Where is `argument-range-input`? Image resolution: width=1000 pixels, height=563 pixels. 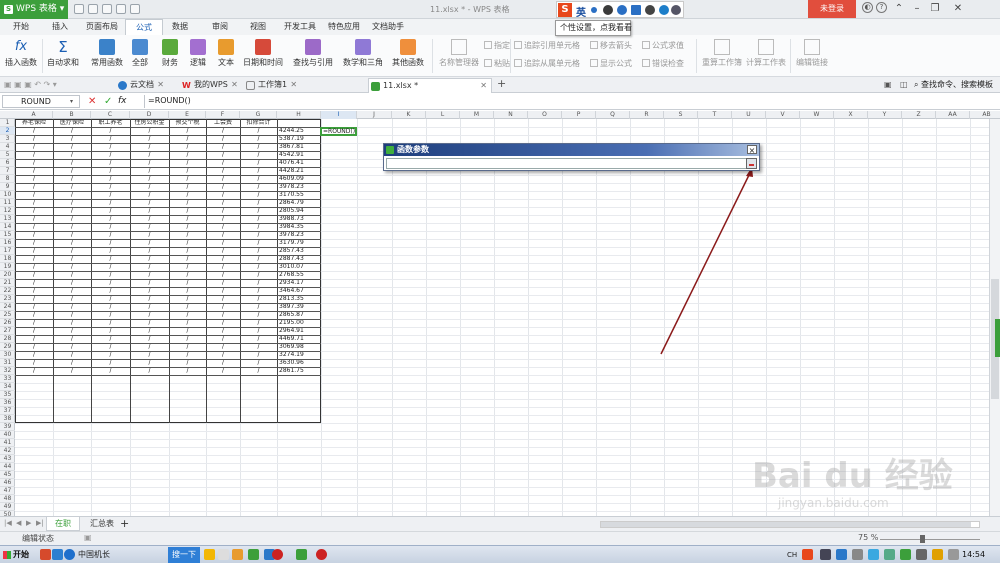 argument-range-input is located at coordinates (566, 163).